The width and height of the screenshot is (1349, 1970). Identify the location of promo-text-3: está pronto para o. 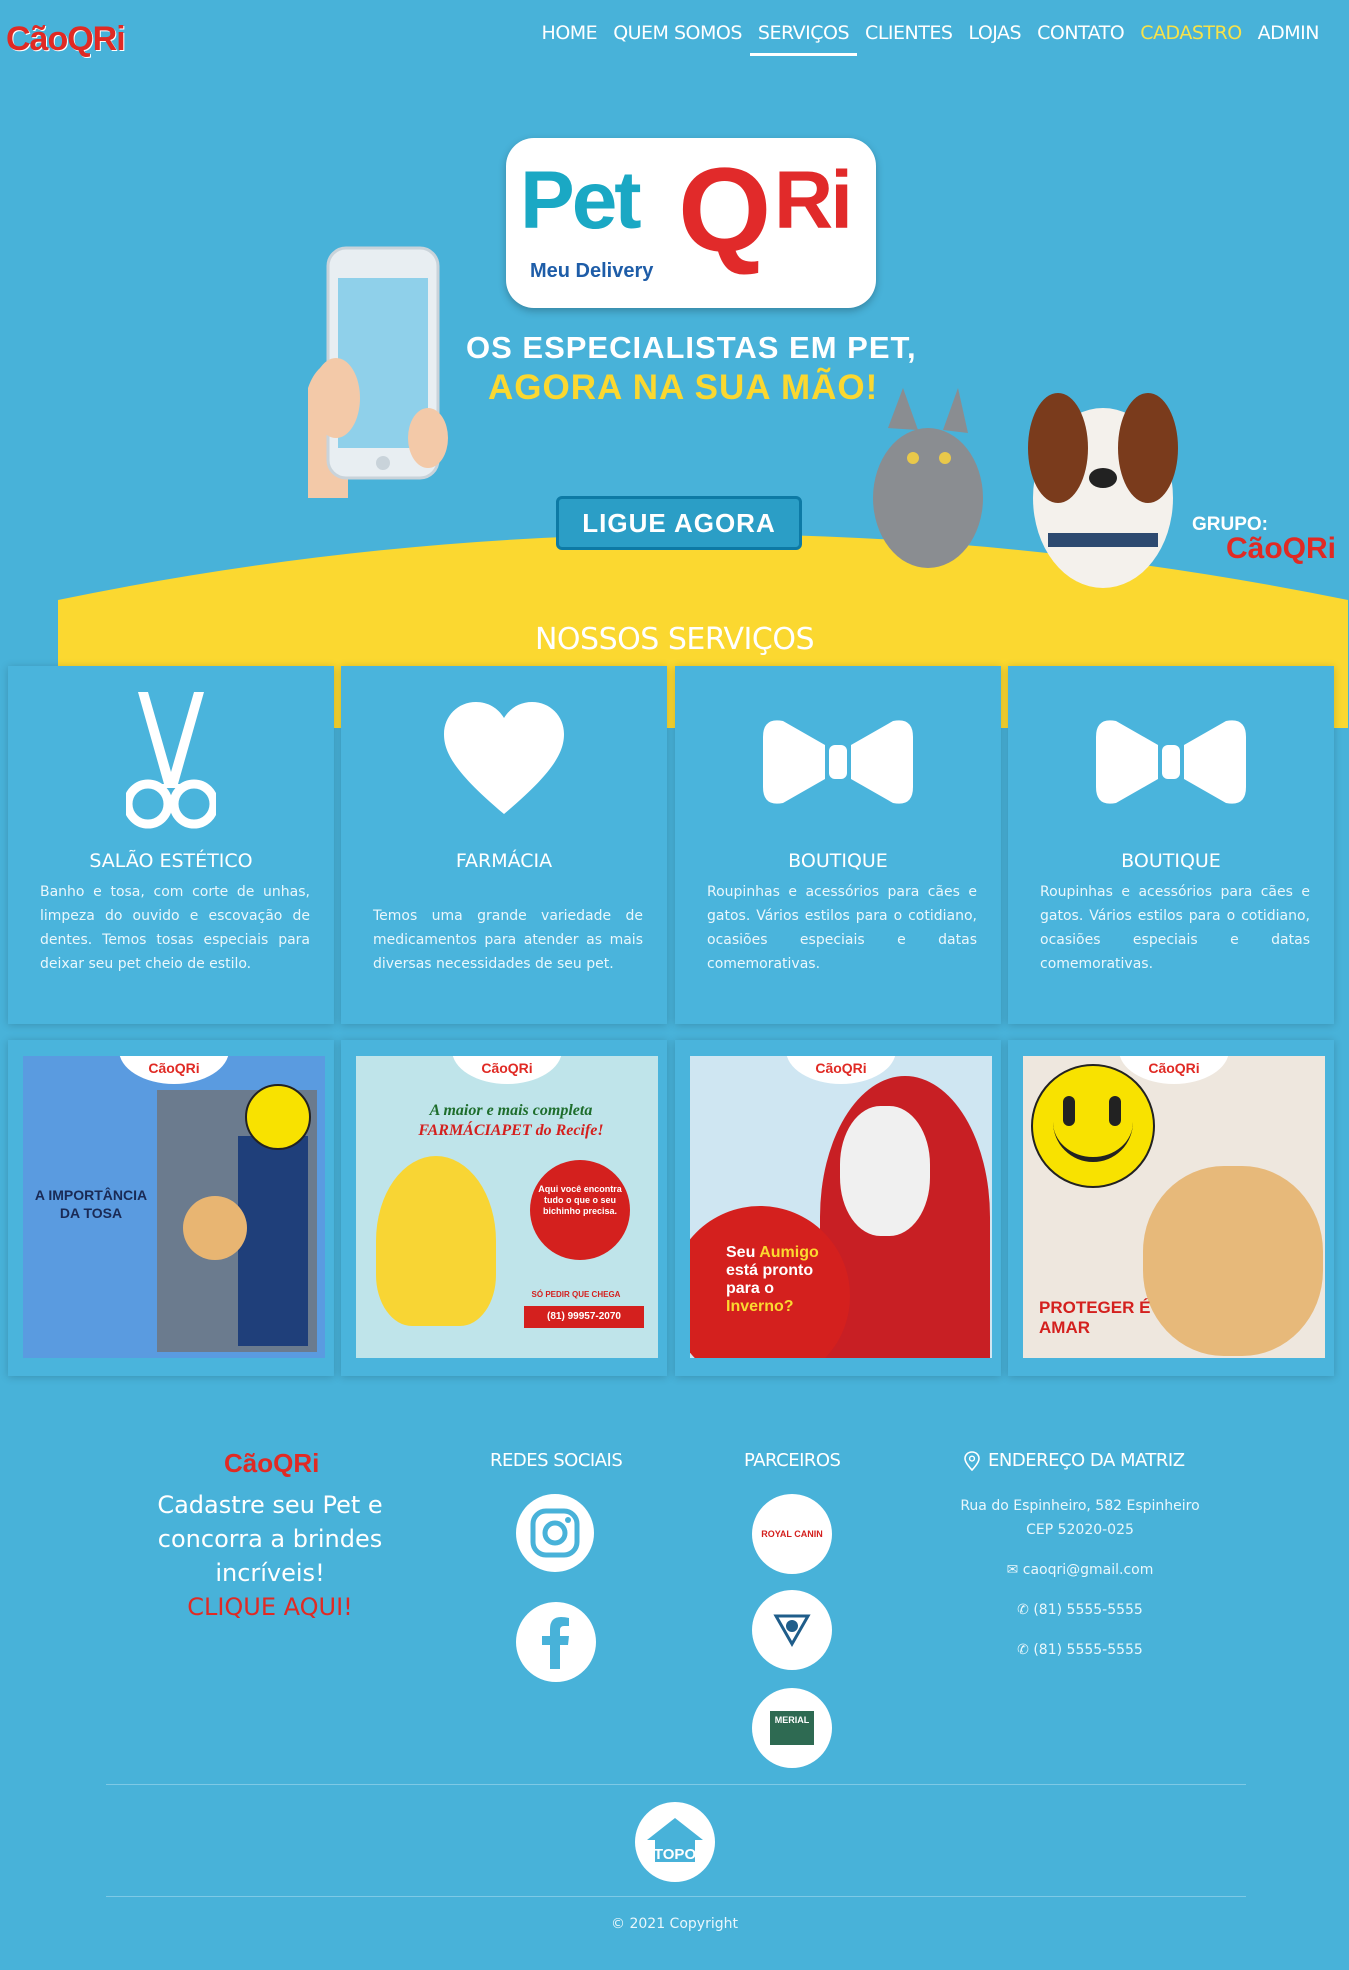
(770, 1279).